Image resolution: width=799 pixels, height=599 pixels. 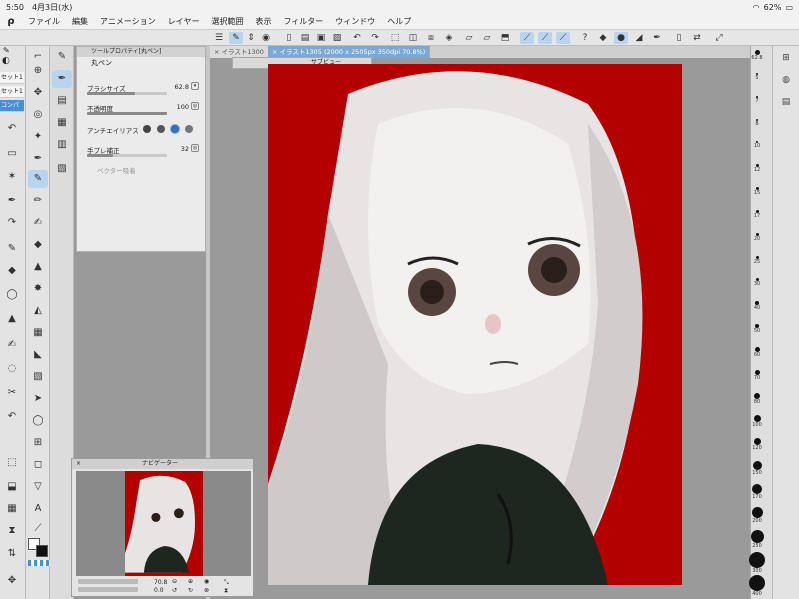 I want to click on tool-group-brush-icon: ✒, so click(x=62, y=79).